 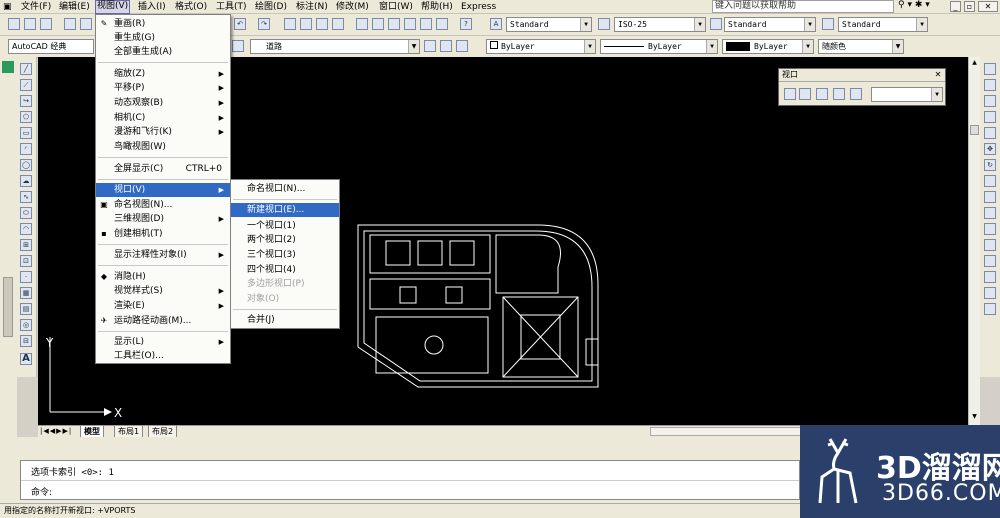 What do you see at coordinates (26, 309) in the screenshot?
I see `gradient-icon: ▤` at bounding box center [26, 309].